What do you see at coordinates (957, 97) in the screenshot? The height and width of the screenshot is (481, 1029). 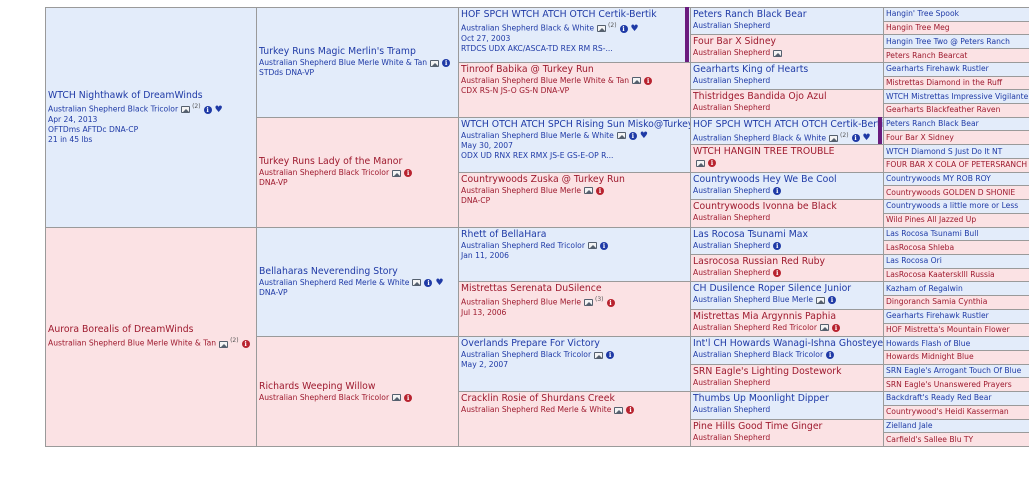 I see `dog-name-link: WTCH Mistrettas Impressive Vigilante` at bounding box center [957, 97].